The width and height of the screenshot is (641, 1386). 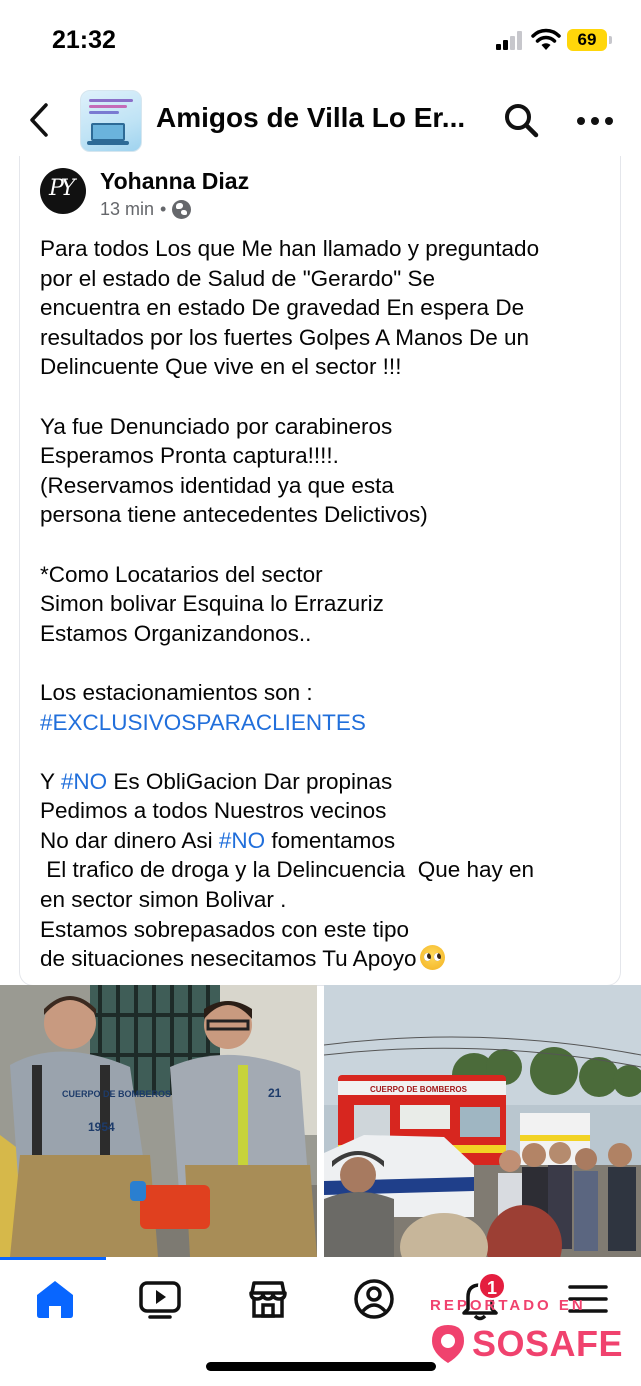 I want to click on globe-icon, so click(x=182, y=209).